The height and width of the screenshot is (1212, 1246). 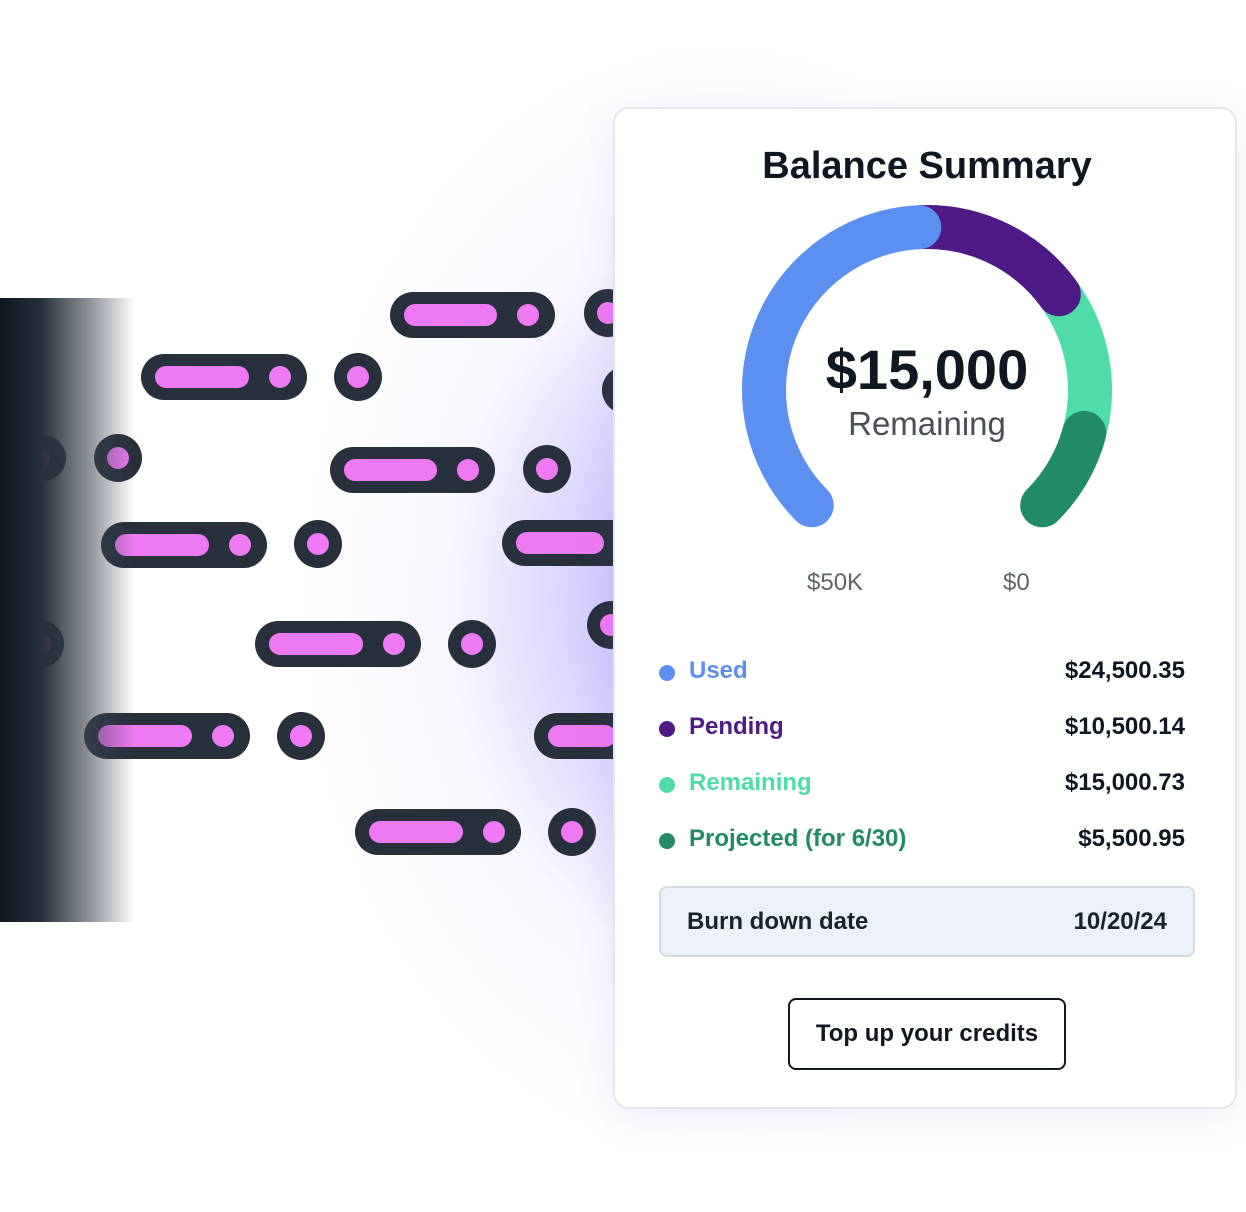 What do you see at coordinates (798, 838) in the screenshot?
I see `legend-label-projected: Projected (for 6/30)` at bounding box center [798, 838].